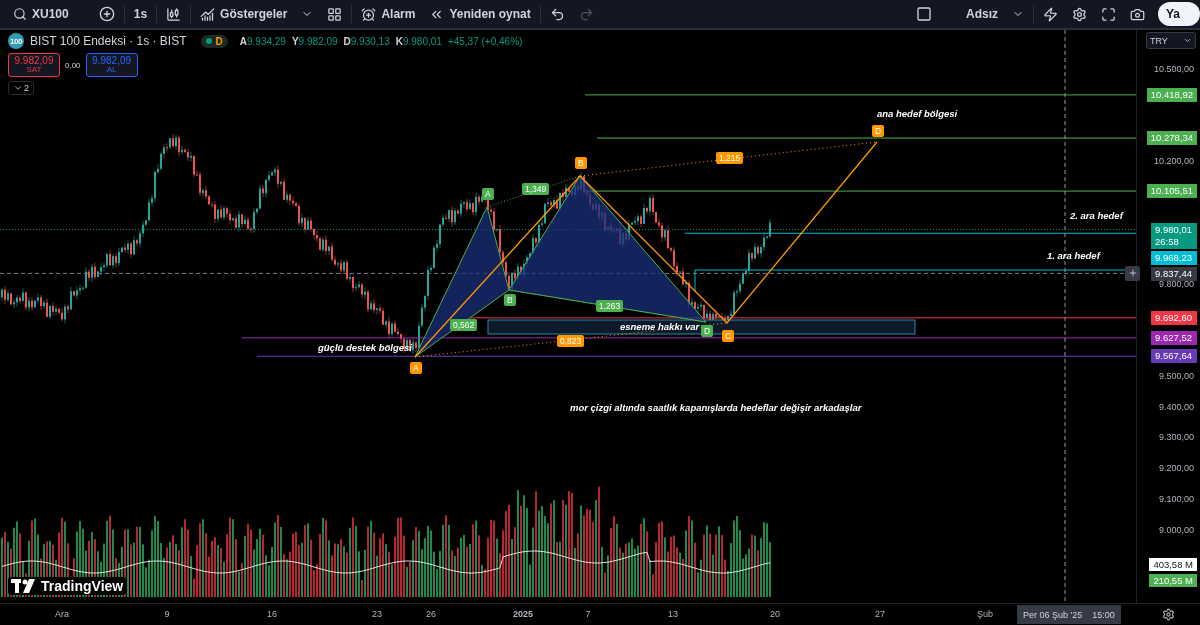 This screenshot has height=625, width=1200. What do you see at coordinates (1108, 14) in the screenshot?
I see `fullscreen-icon` at bounding box center [1108, 14].